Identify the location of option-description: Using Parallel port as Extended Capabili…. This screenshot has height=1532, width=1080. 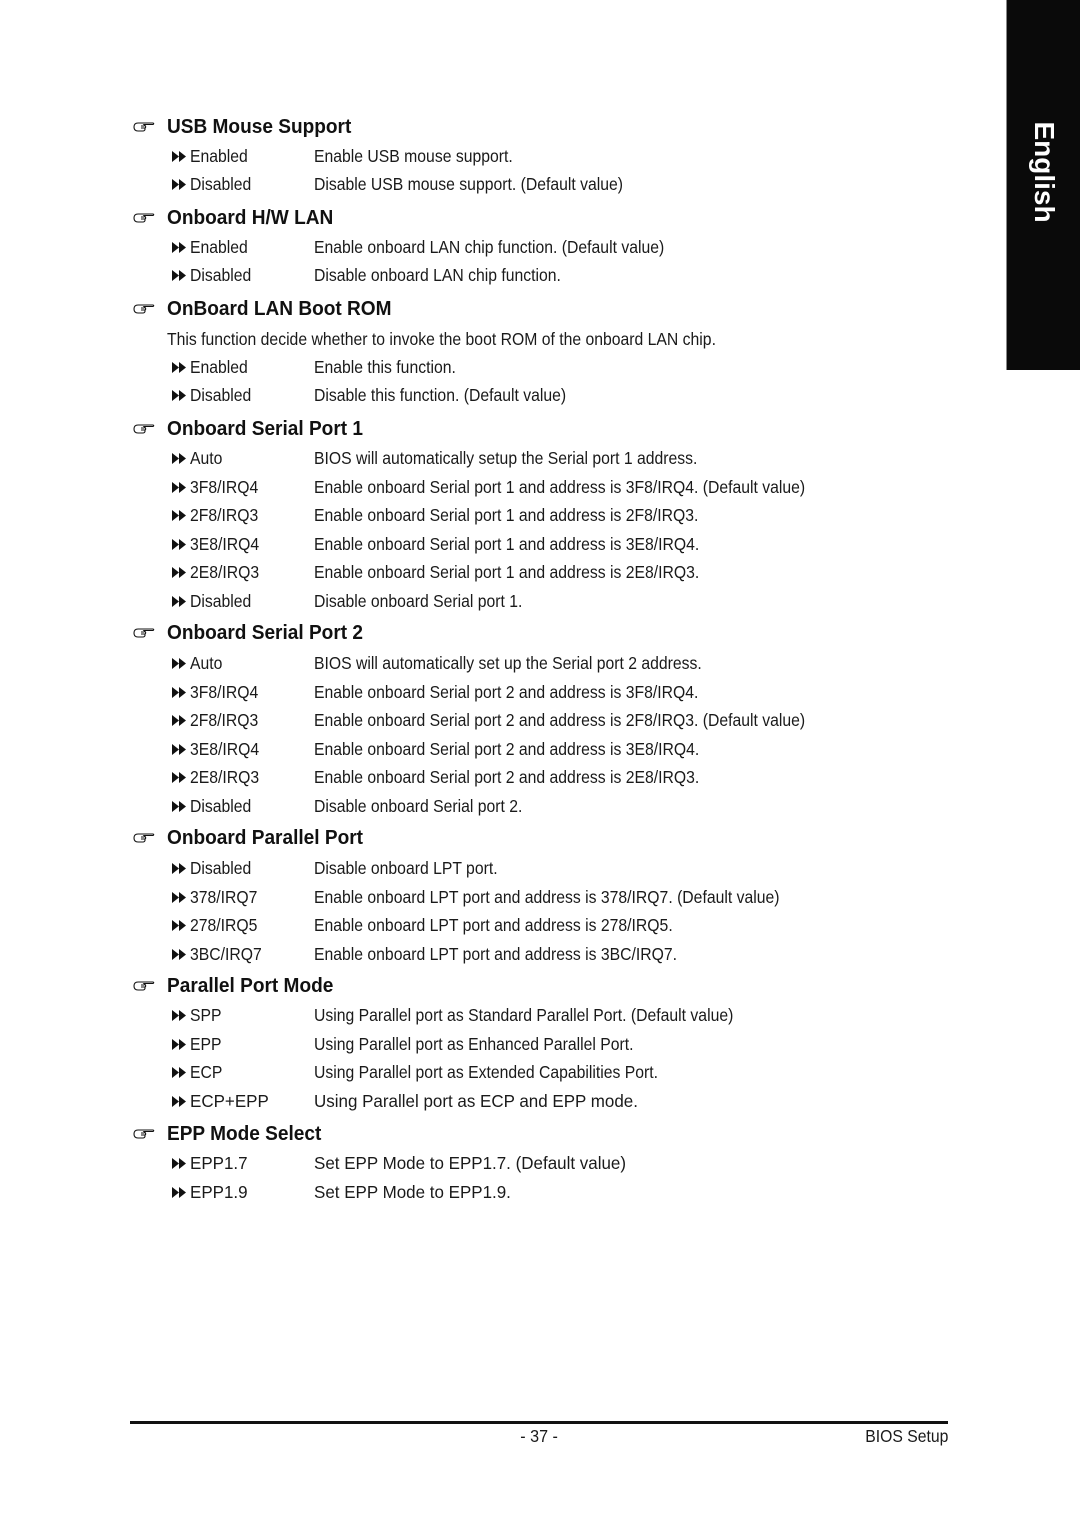
(486, 1072).